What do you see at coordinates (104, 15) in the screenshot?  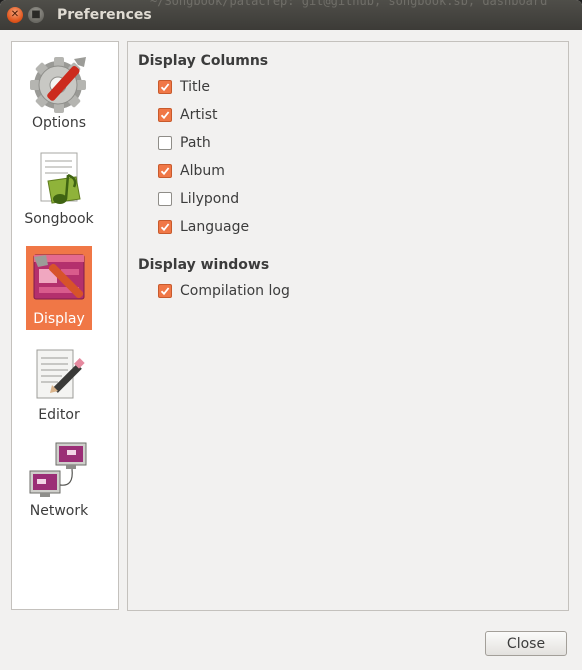 I see `window-title: Preferences` at bounding box center [104, 15].